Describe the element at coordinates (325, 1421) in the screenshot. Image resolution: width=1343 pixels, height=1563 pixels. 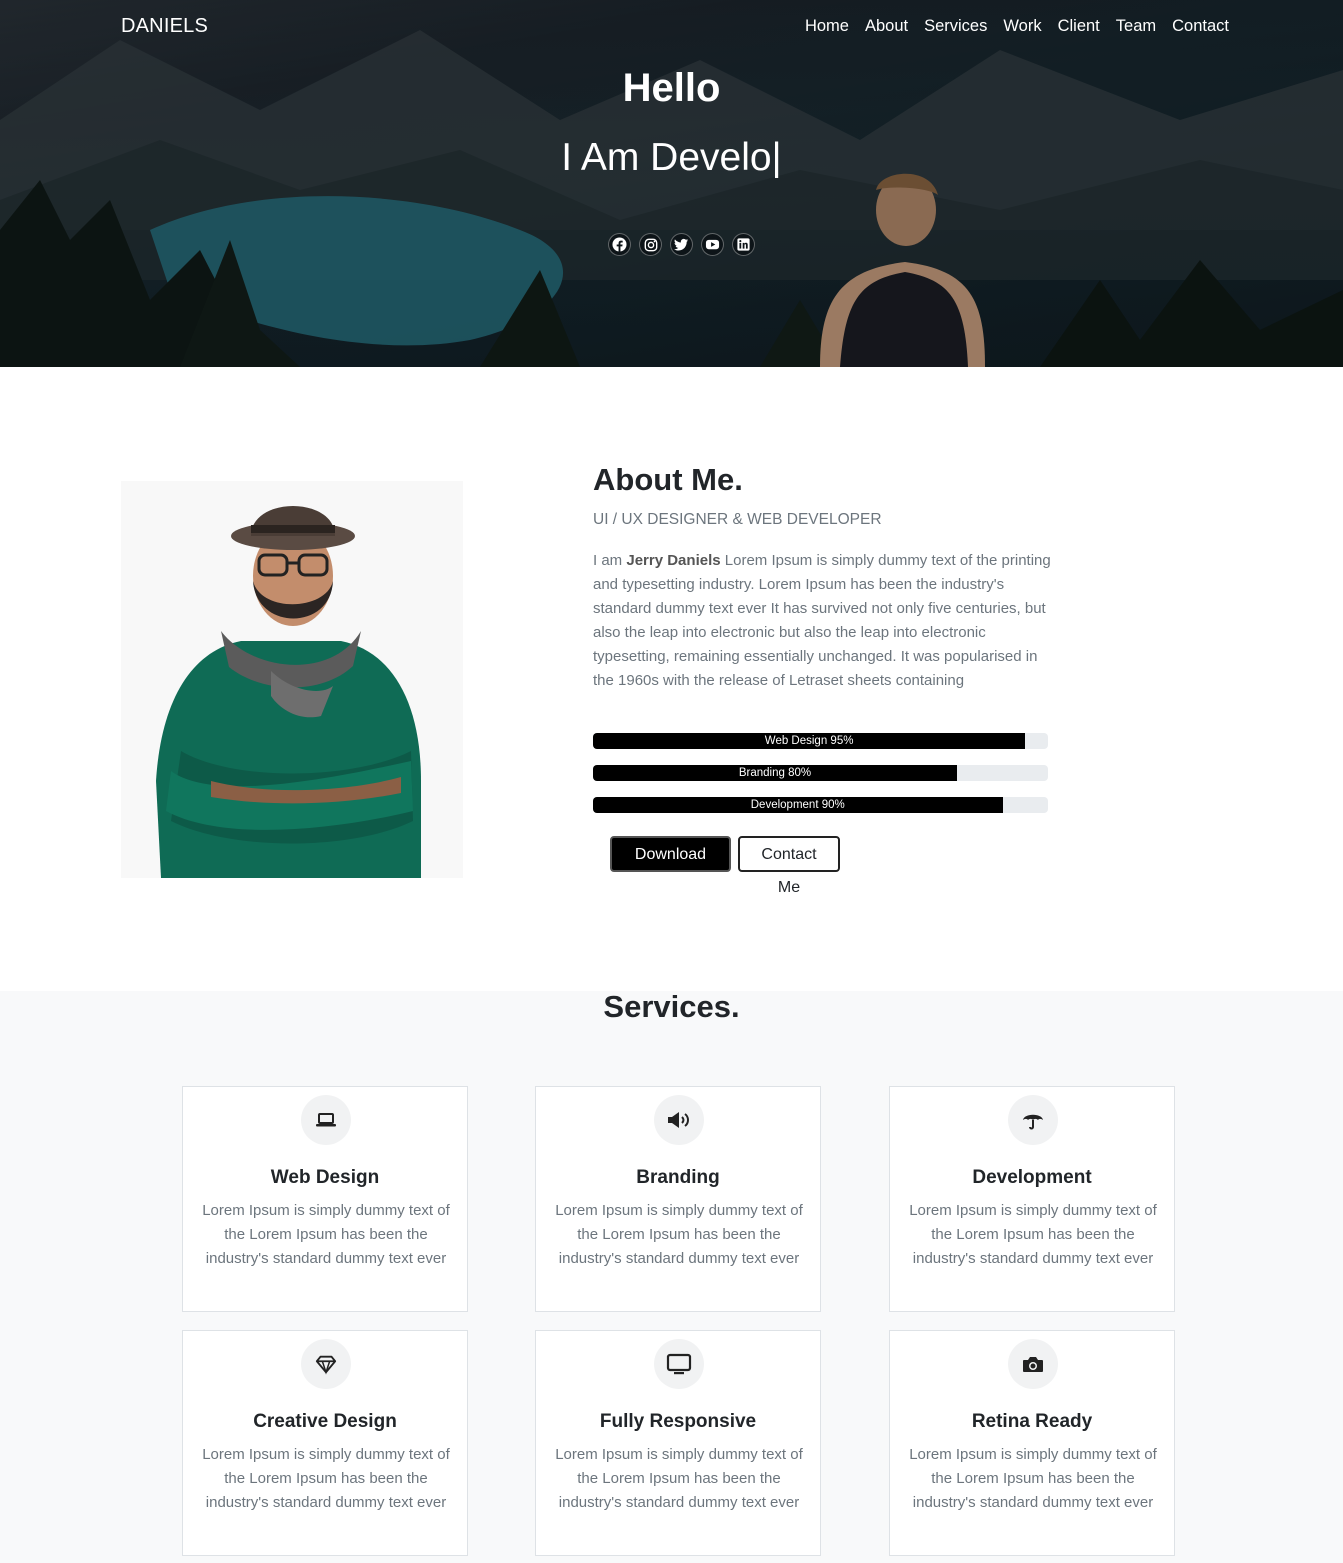
I see `service-title: Creative Design` at that location.